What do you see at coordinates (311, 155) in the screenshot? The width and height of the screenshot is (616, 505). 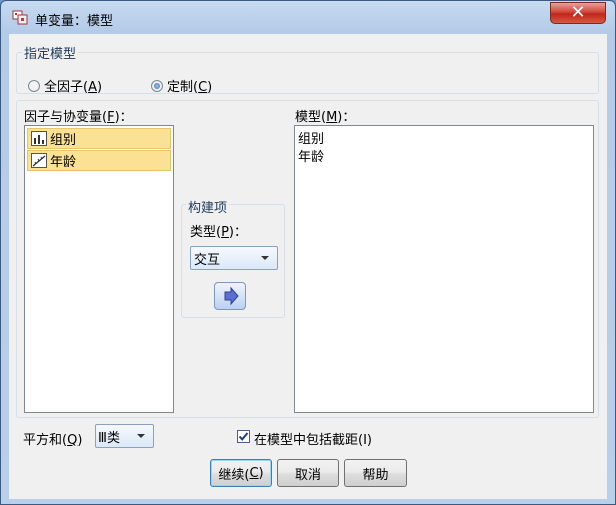 I see `model-term-age: 年龄` at bounding box center [311, 155].